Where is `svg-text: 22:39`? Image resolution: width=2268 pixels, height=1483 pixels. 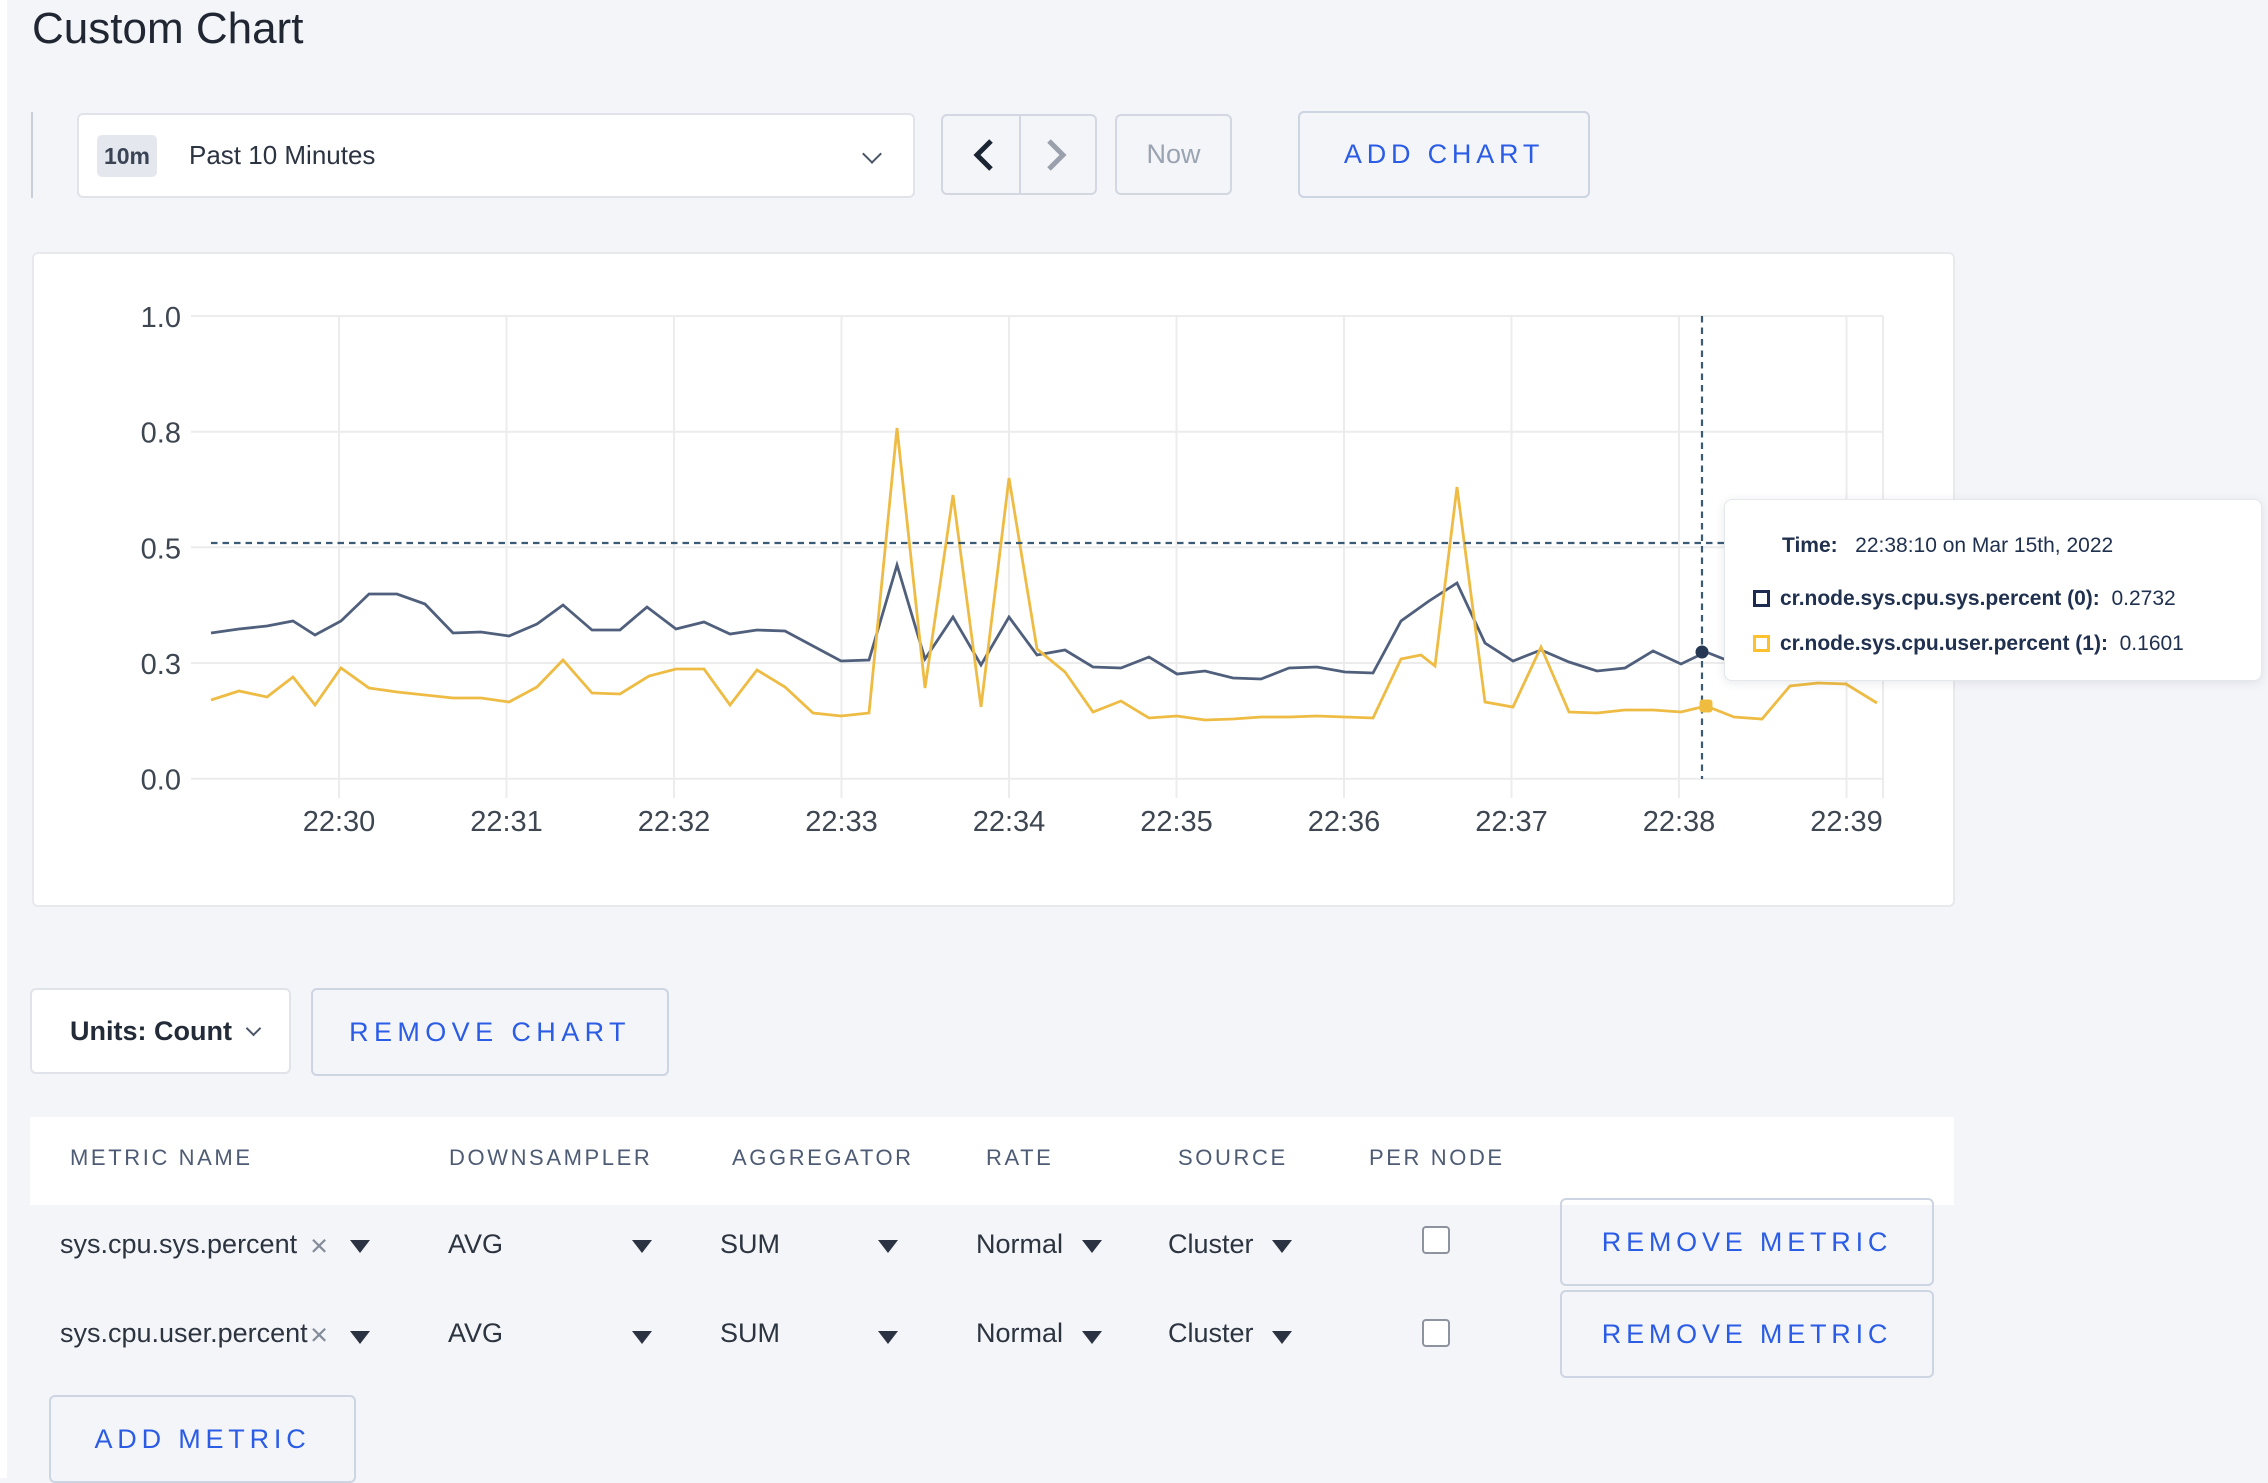 svg-text: 22:39 is located at coordinates (1846, 822).